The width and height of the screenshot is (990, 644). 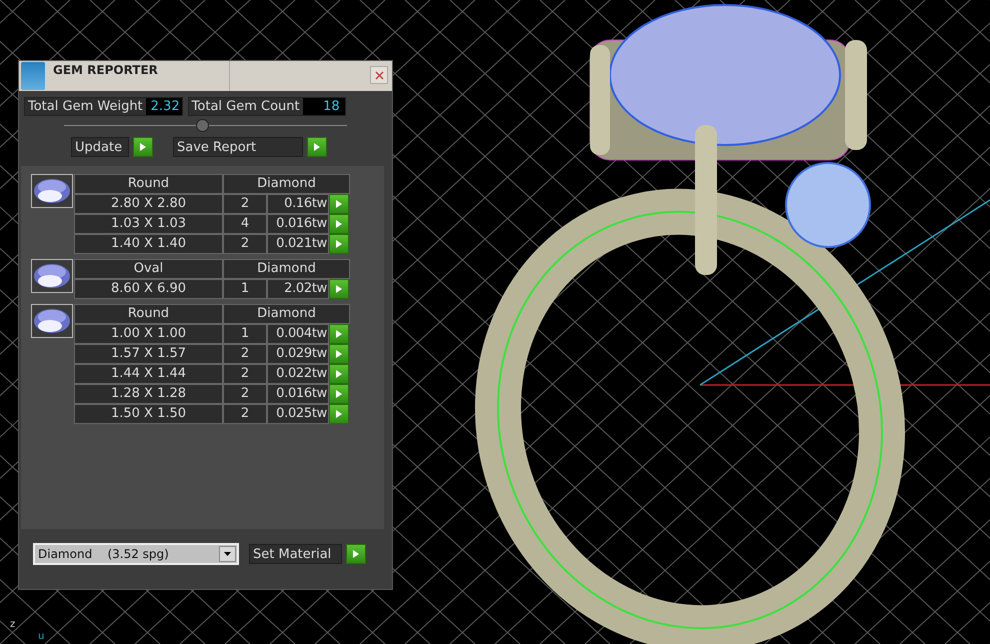 What do you see at coordinates (202, 125) in the screenshot?
I see `splitter-handle` at bounding box center [202, 125].